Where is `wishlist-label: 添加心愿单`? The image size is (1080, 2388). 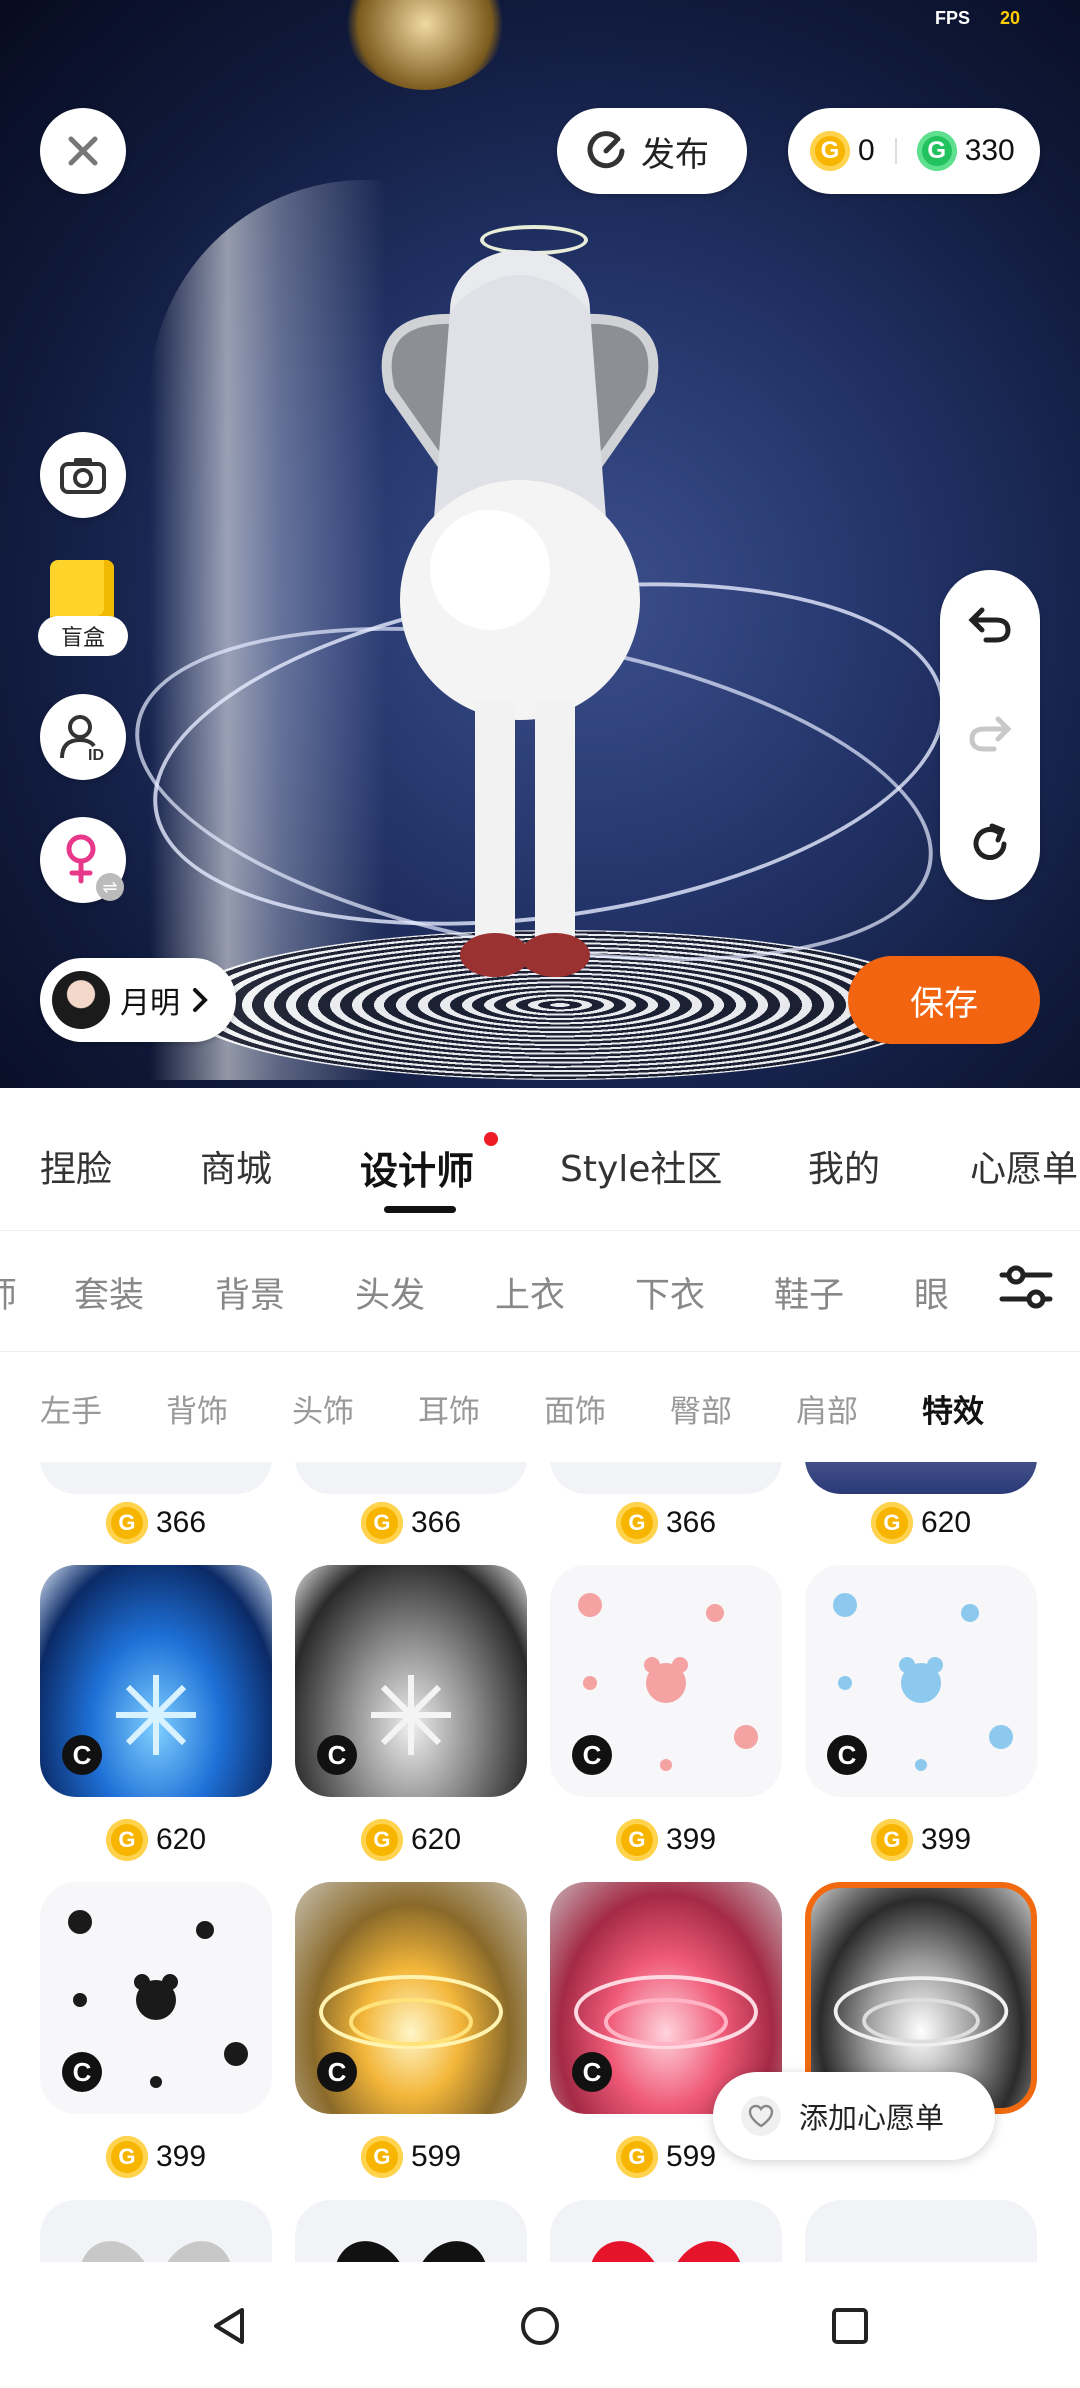
wishlist-label: 添加心愿单 is located at coordinates (872, 2118).